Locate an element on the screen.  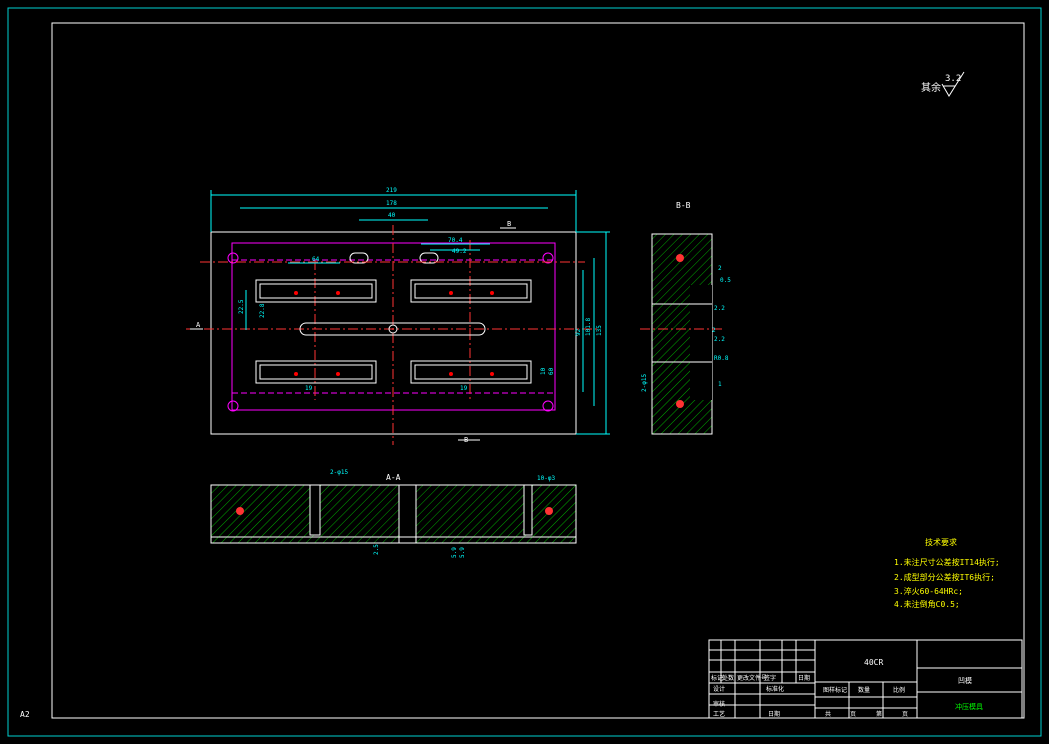
tech-req-item-1: 1.未注尺寸公差按IT14执行; is located at coordinates (947, 562).